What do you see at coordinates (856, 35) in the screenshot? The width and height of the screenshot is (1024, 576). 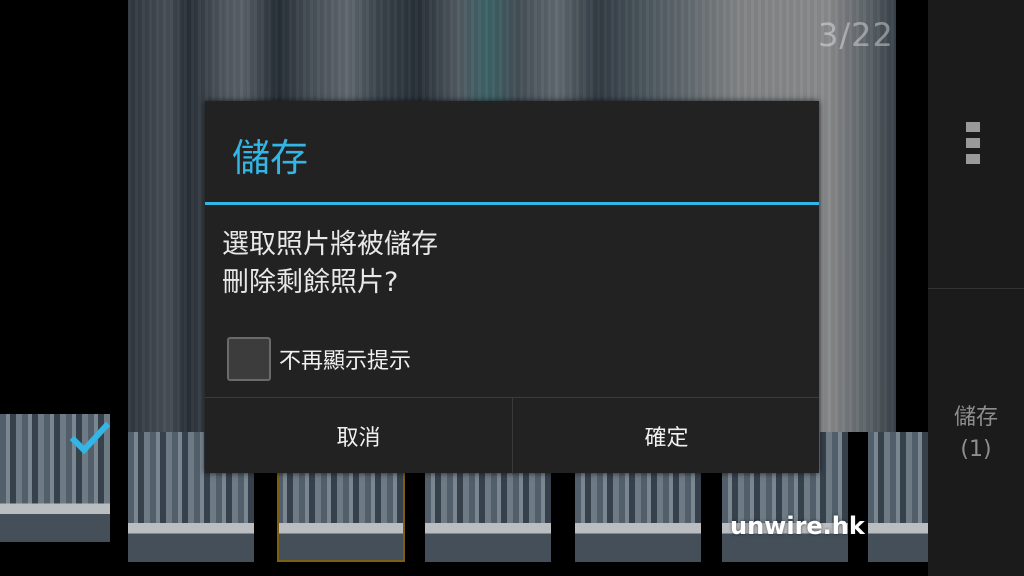 I see `page-counter: 3/22` at bounding box center [856, 35].